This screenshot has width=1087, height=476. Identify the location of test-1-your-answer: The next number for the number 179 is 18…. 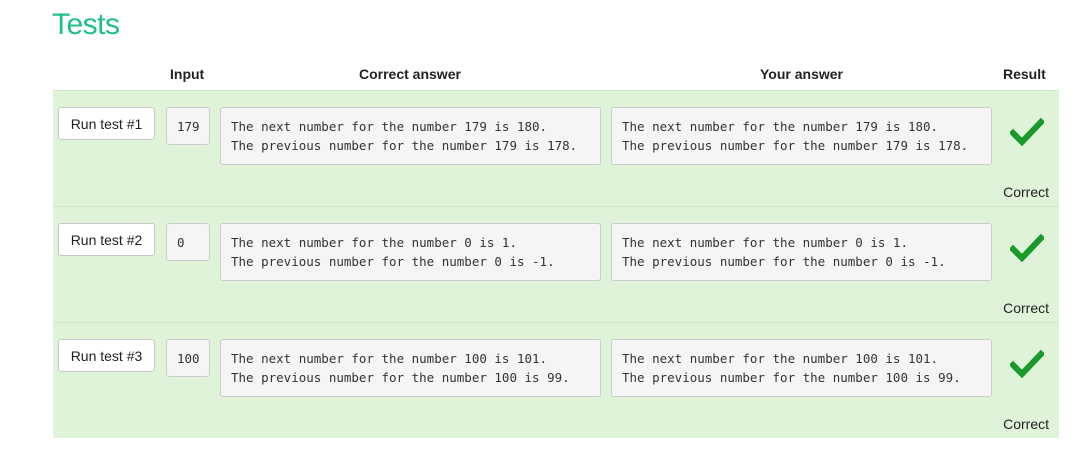
(801, 136).